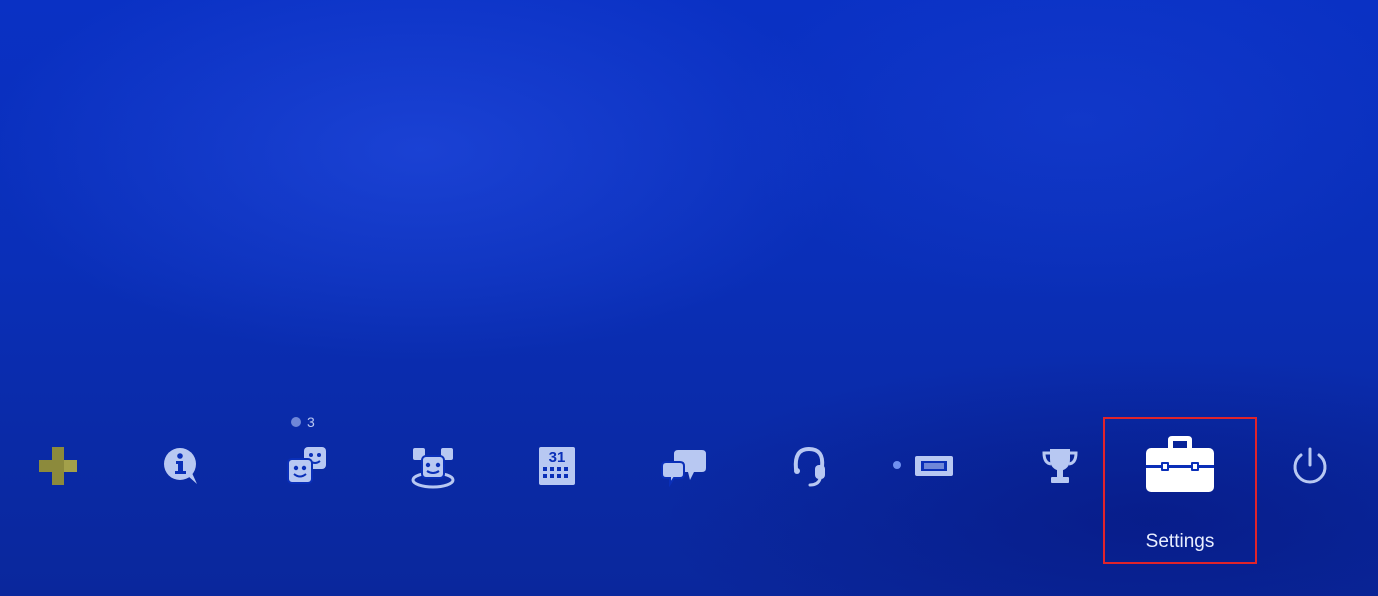 Image resolution: width=1378 pixels, height=596 pixels. I want to click on friends-button, so click(307, 466).